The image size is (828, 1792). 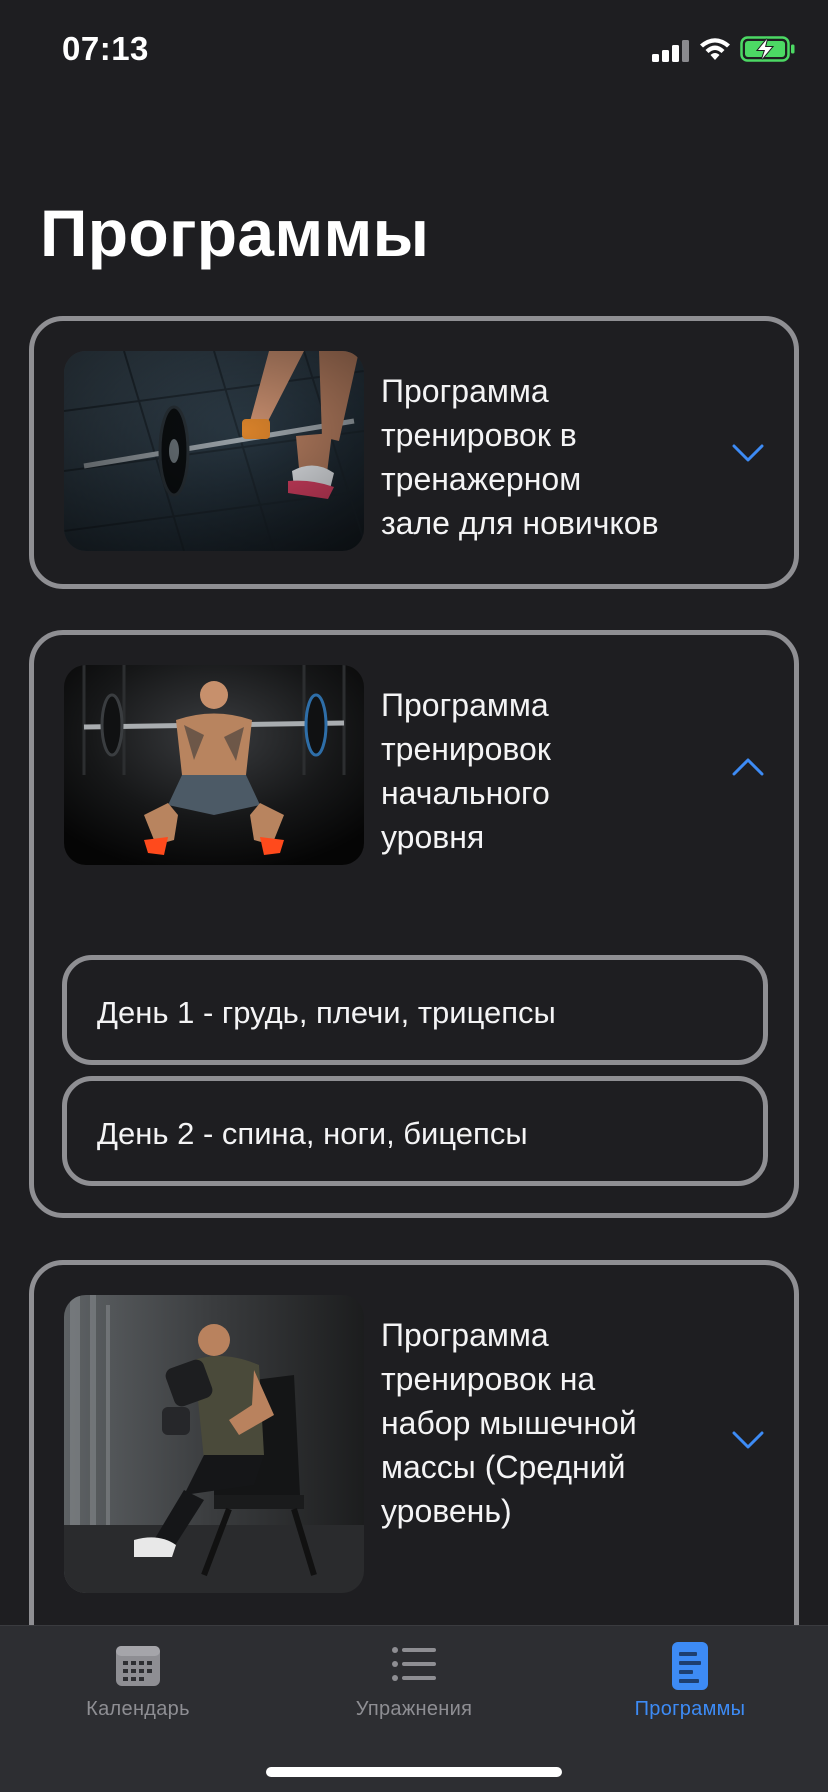 What do you see at coordinates (767, 49) in the screenshot?
I see `battery-charging-icon` at bounding box center [767, 49].